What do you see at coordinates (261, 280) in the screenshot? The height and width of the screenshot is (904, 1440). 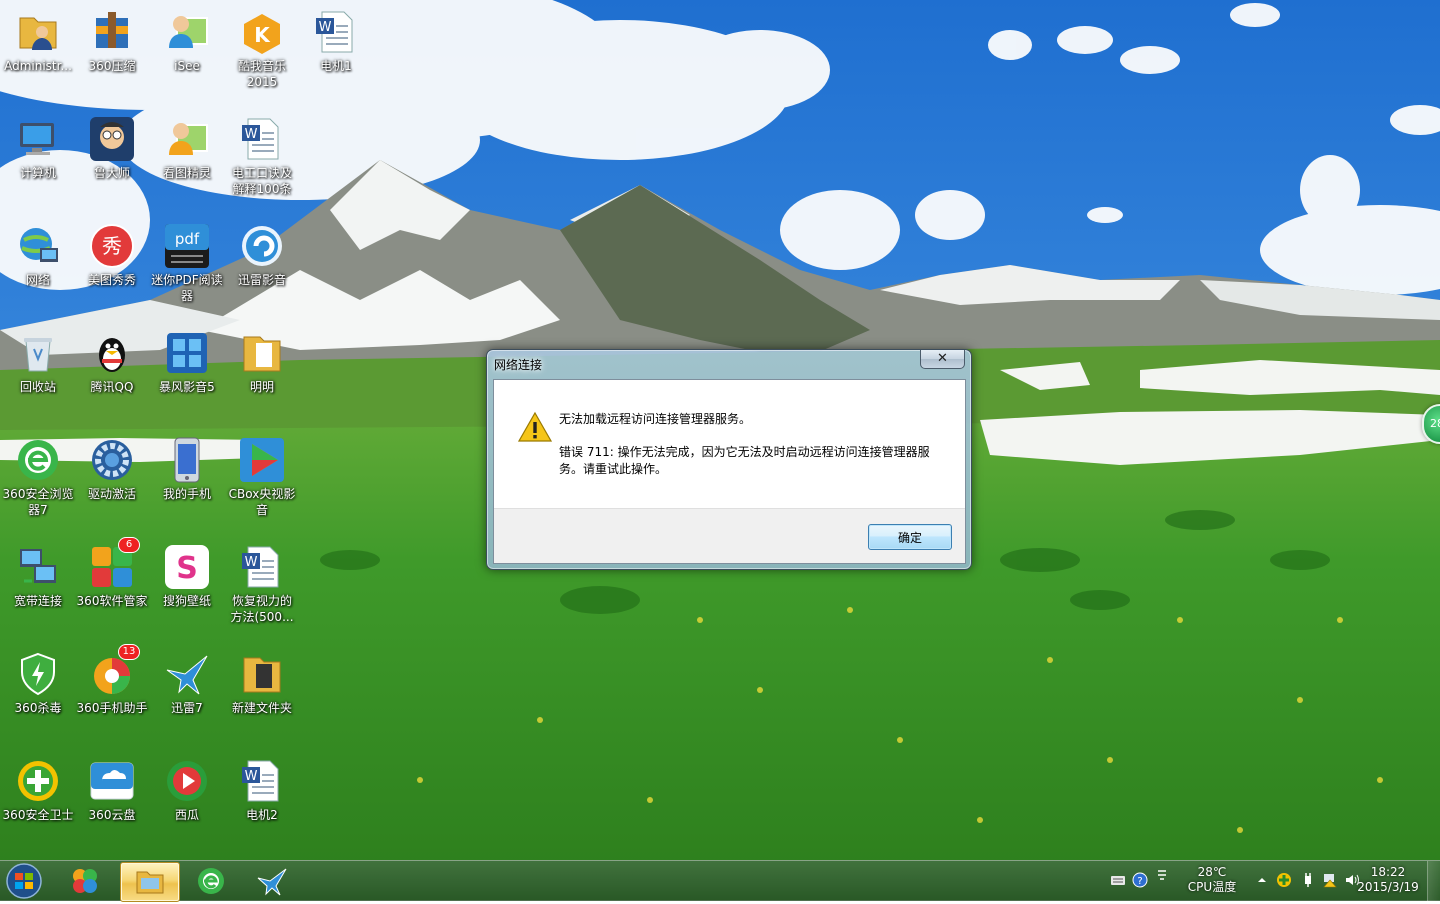 I see `desktop-icon-label: 迅雷影音` at bounding box center [261, 280].